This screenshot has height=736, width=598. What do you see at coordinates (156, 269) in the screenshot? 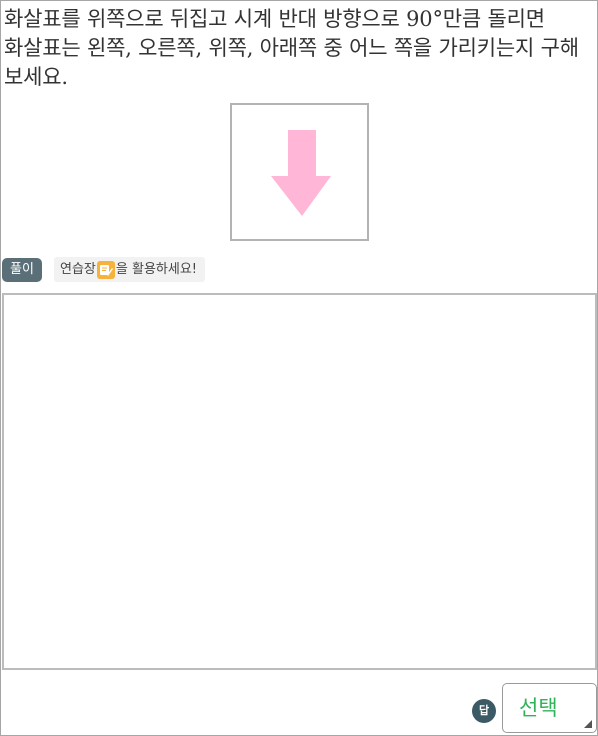
I see `hint-text-after: 을 활용하세요!` at bounding box center [156, 269].